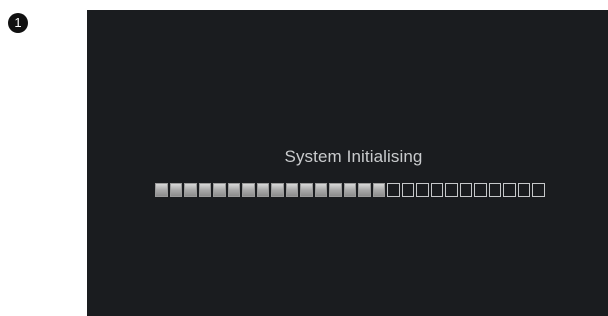 The height and width of the screenshot is (316, 608). Describe the element at coordinates (353, 156) in the screenshot. I see `status-text: System Initialising` at that location.